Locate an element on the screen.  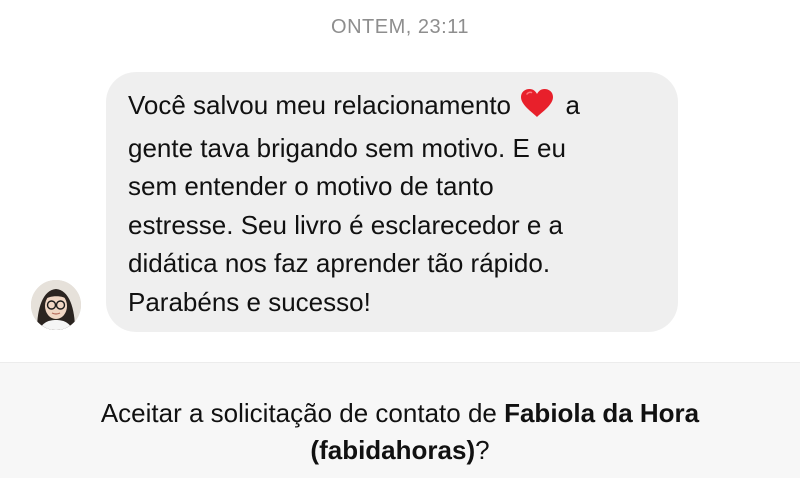
message-line-5: didática nos faz aprender tão rápido. is located at coordinates (339, 263).